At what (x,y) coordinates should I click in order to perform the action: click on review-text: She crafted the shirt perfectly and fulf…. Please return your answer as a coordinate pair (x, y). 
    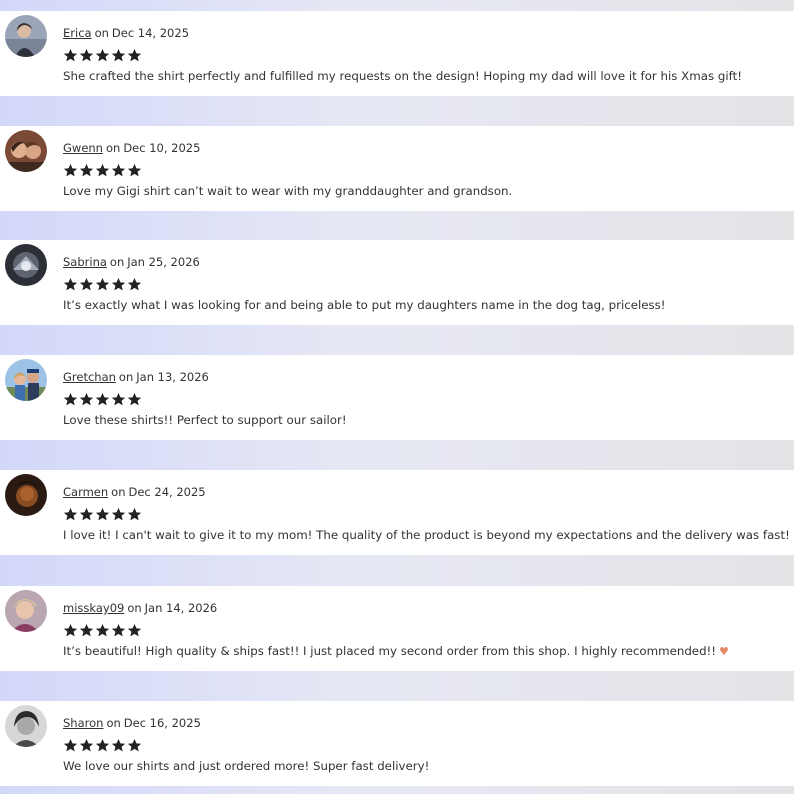
    Looking at the image, I should click on (402, 76).